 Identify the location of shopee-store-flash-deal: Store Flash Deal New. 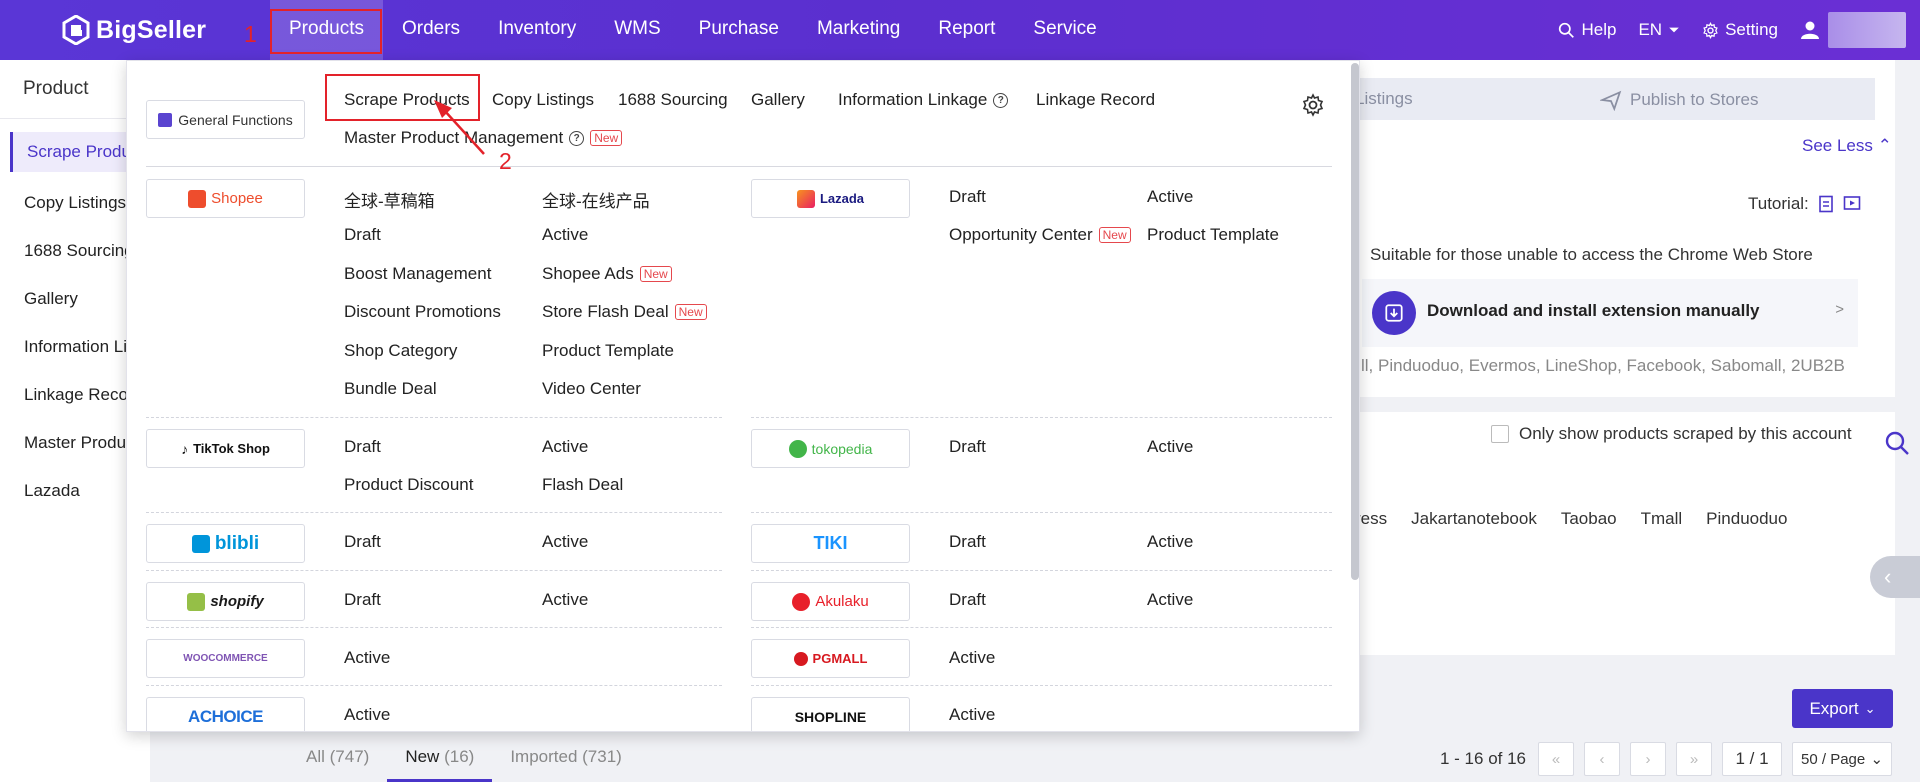
(624, 312).